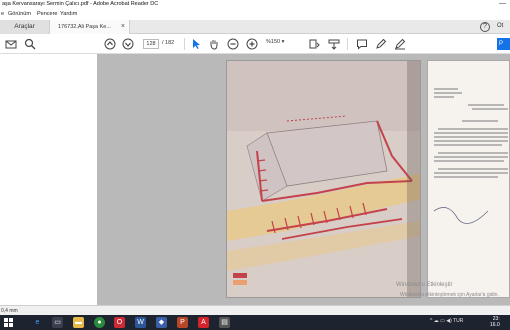  What do you see at coordinates (123, 27) in the screenshot?
I see `close-tab-icon: ×` at bounding box center [123, 27].